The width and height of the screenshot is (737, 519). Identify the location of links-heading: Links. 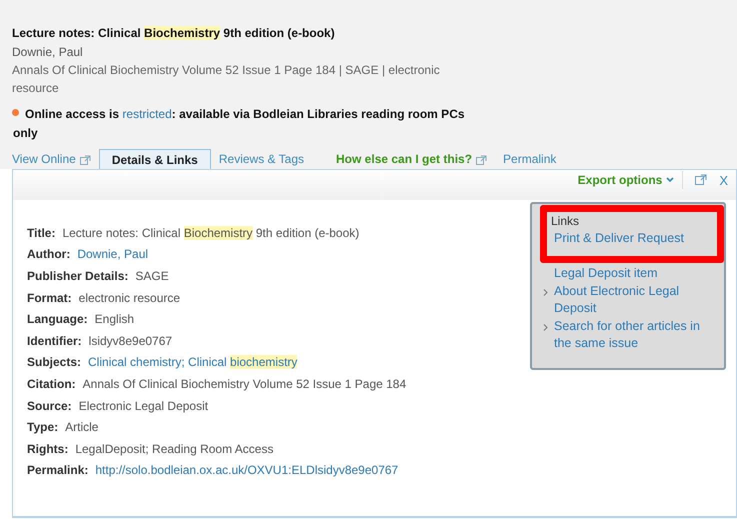
(565, 221).